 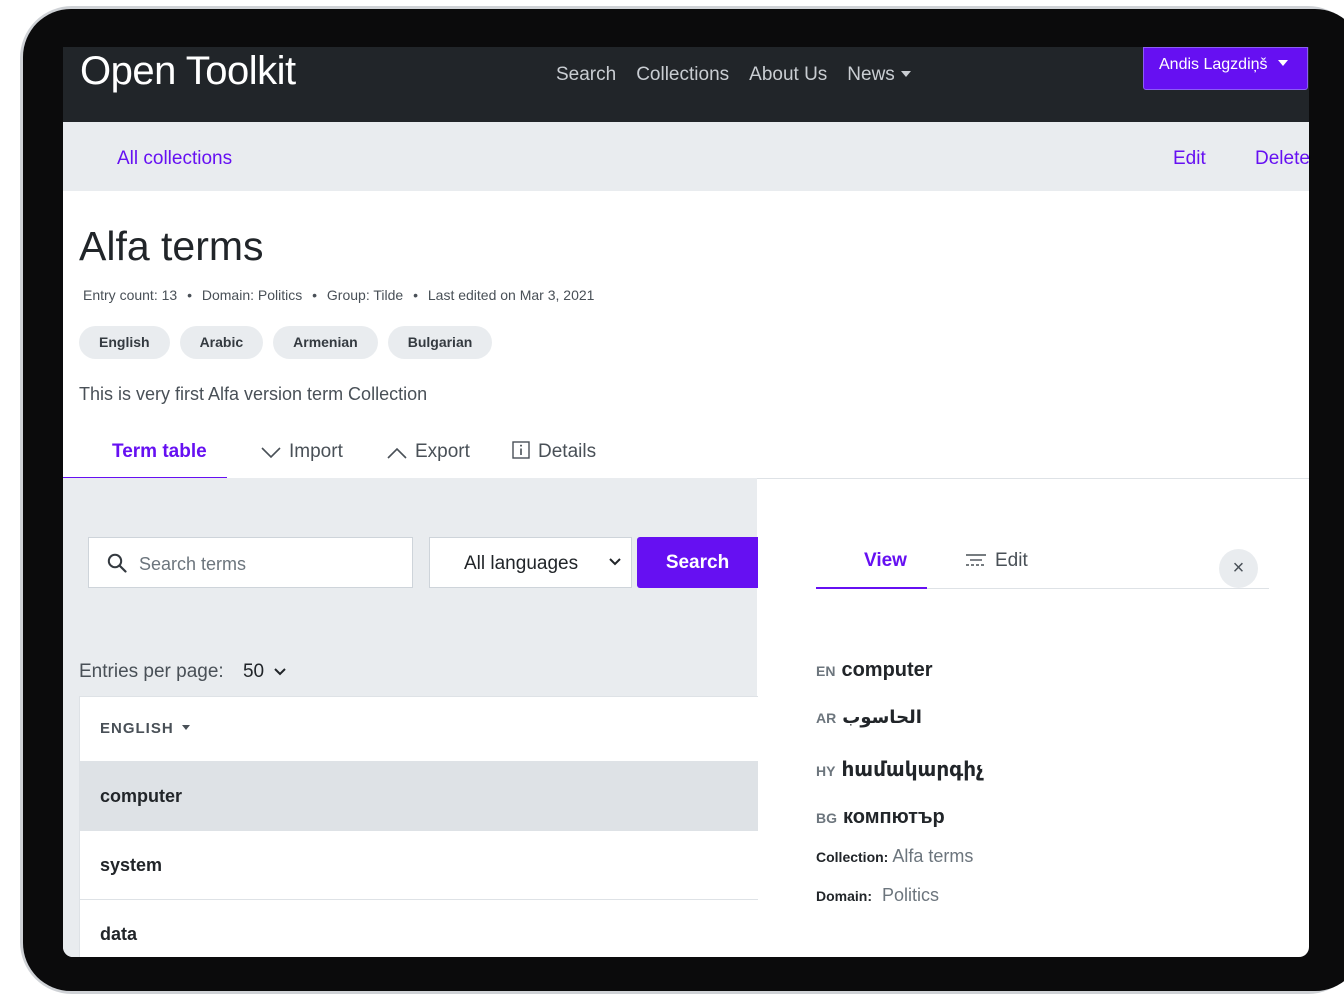 I want to click on language-badge-arabic: Arabic, so click(x=221, y=342).